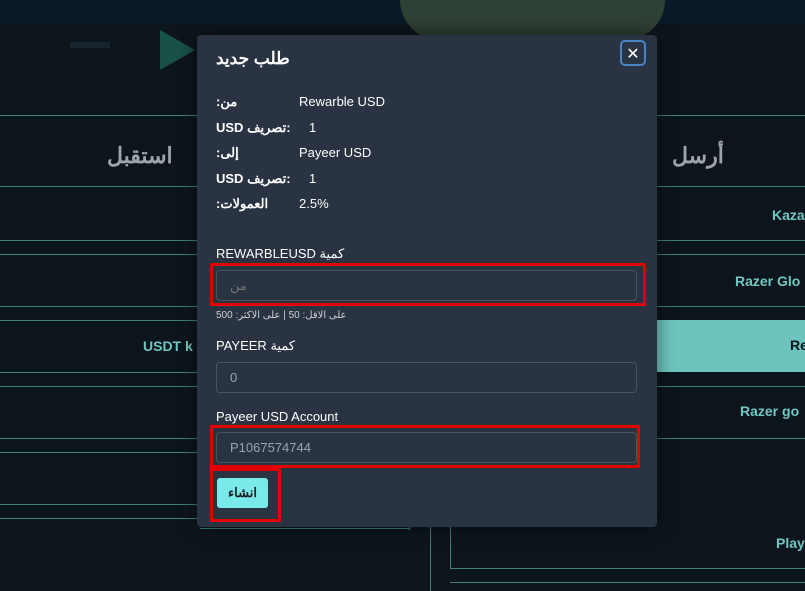 The height and width of the screenshot is (591, 805). What do you see at coordinates (242, 203) in the screenshot?
I see `info-label-fees: :العمولات` at bounding box center [242, 203].